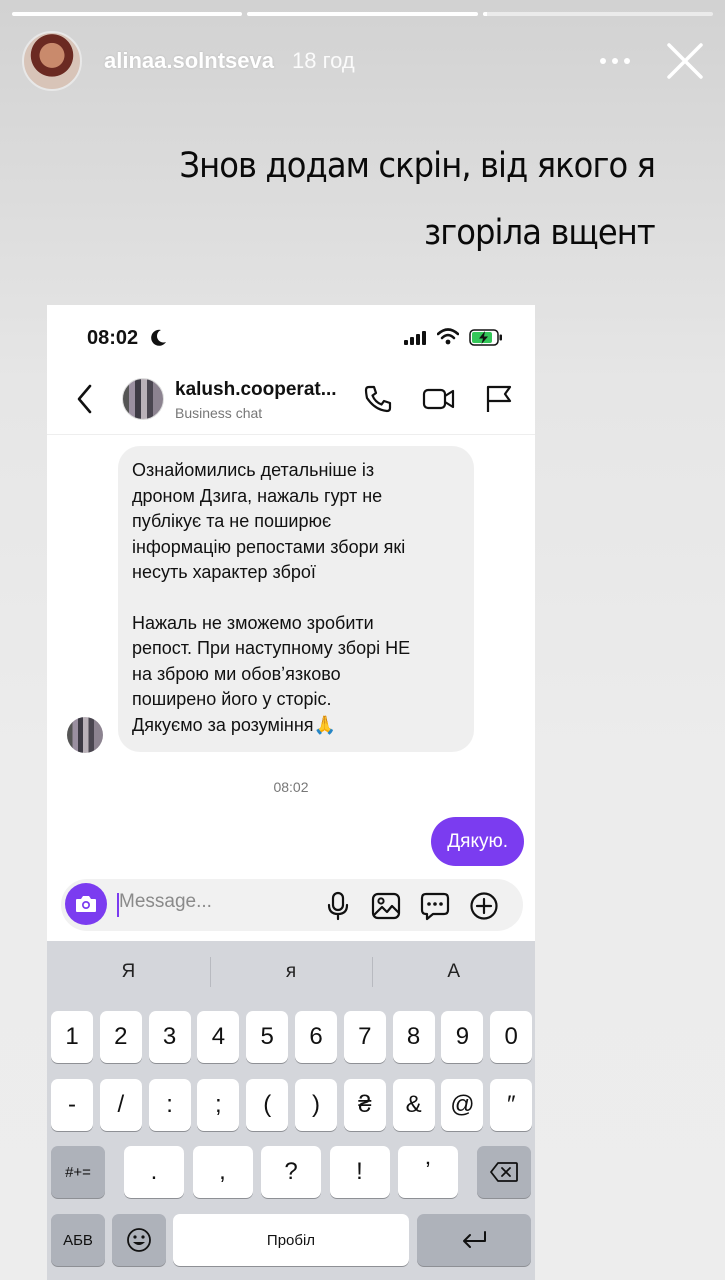 The width and height of the screenshot is (725, 1280). I want to click on suggestion-3: А, so click(453, 972).